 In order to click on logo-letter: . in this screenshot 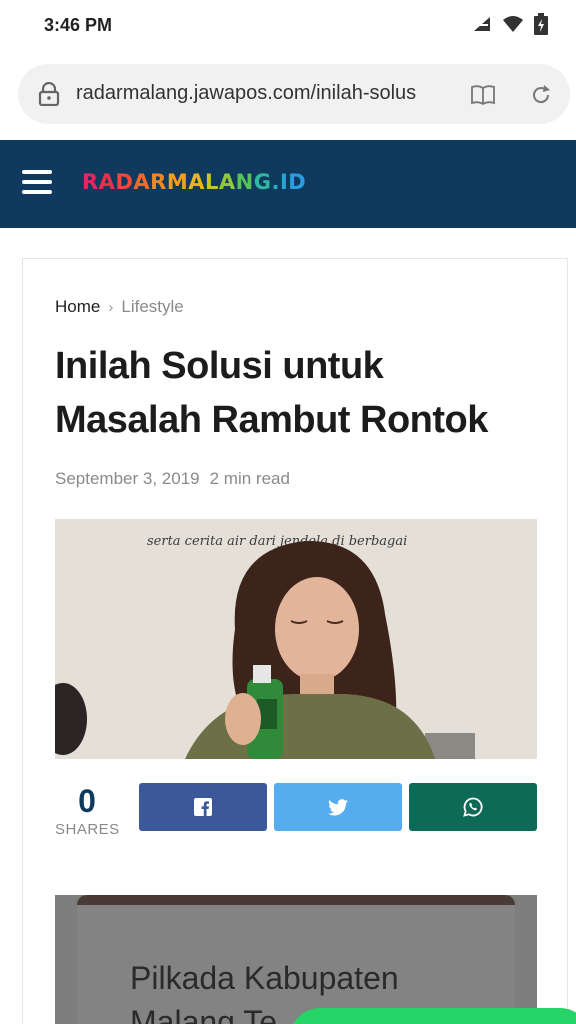, I will do `click(275, 182)`.